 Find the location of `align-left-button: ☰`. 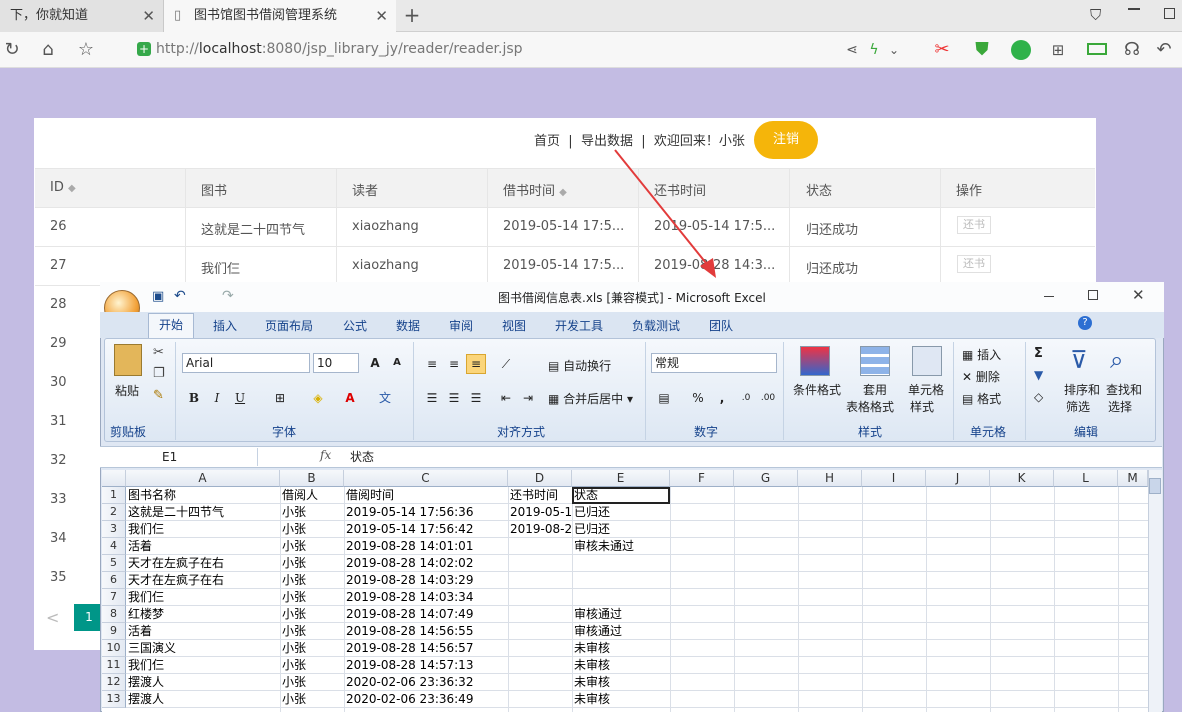

align-left-button: ☰ is located at coordinates (432, 398).